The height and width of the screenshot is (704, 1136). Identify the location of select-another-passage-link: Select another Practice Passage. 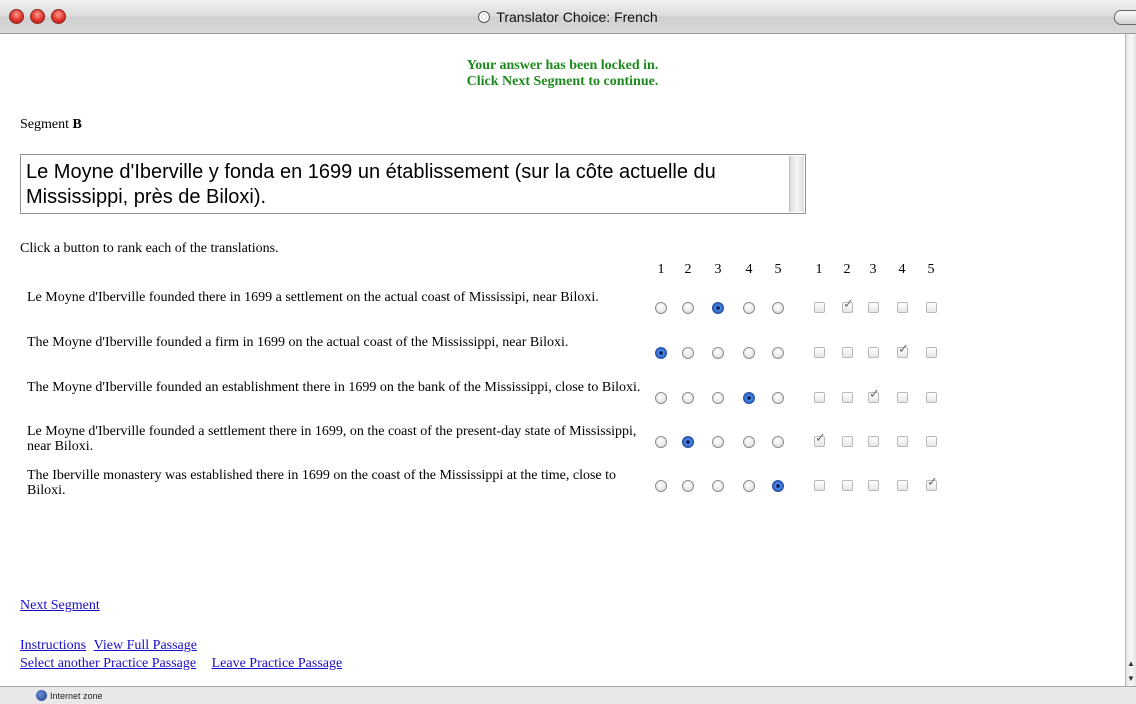
(108, 663).